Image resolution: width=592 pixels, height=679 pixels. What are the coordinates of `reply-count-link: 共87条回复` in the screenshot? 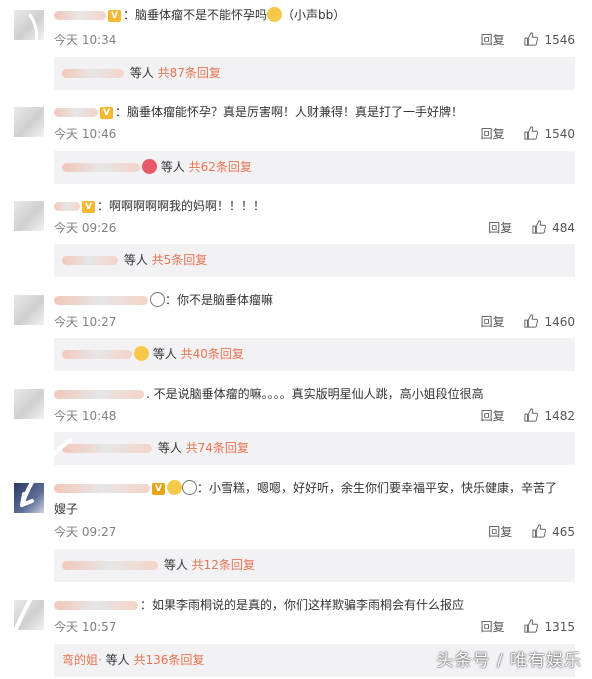 It's located at (189, 73).